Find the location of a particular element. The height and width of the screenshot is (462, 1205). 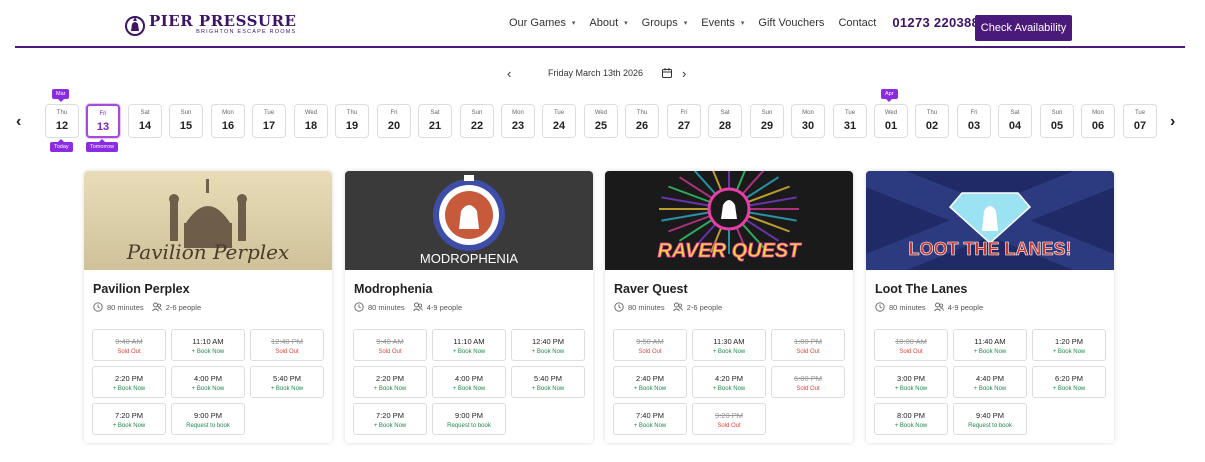

timeslot-time: 6:00 PM is located at coordinates (808, 378).